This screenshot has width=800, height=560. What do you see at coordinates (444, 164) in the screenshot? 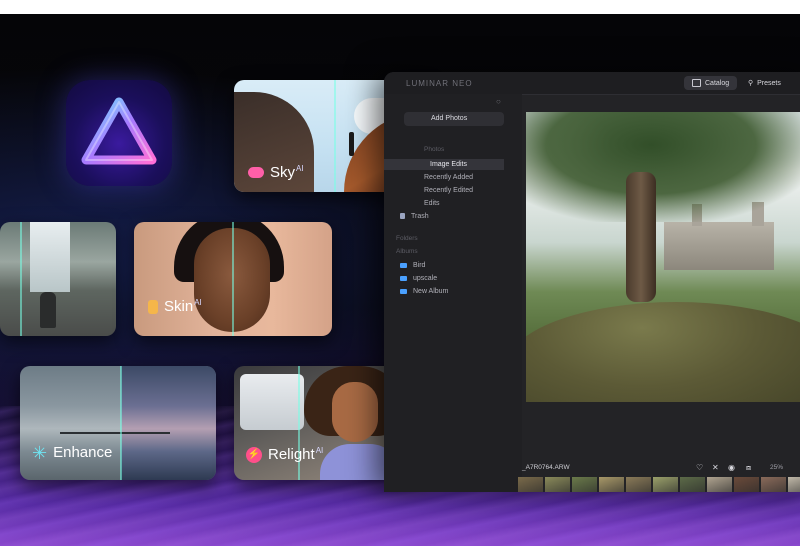
I see `sidebar-item-image-edits: Image Edits` at bounding box center [444, 164].